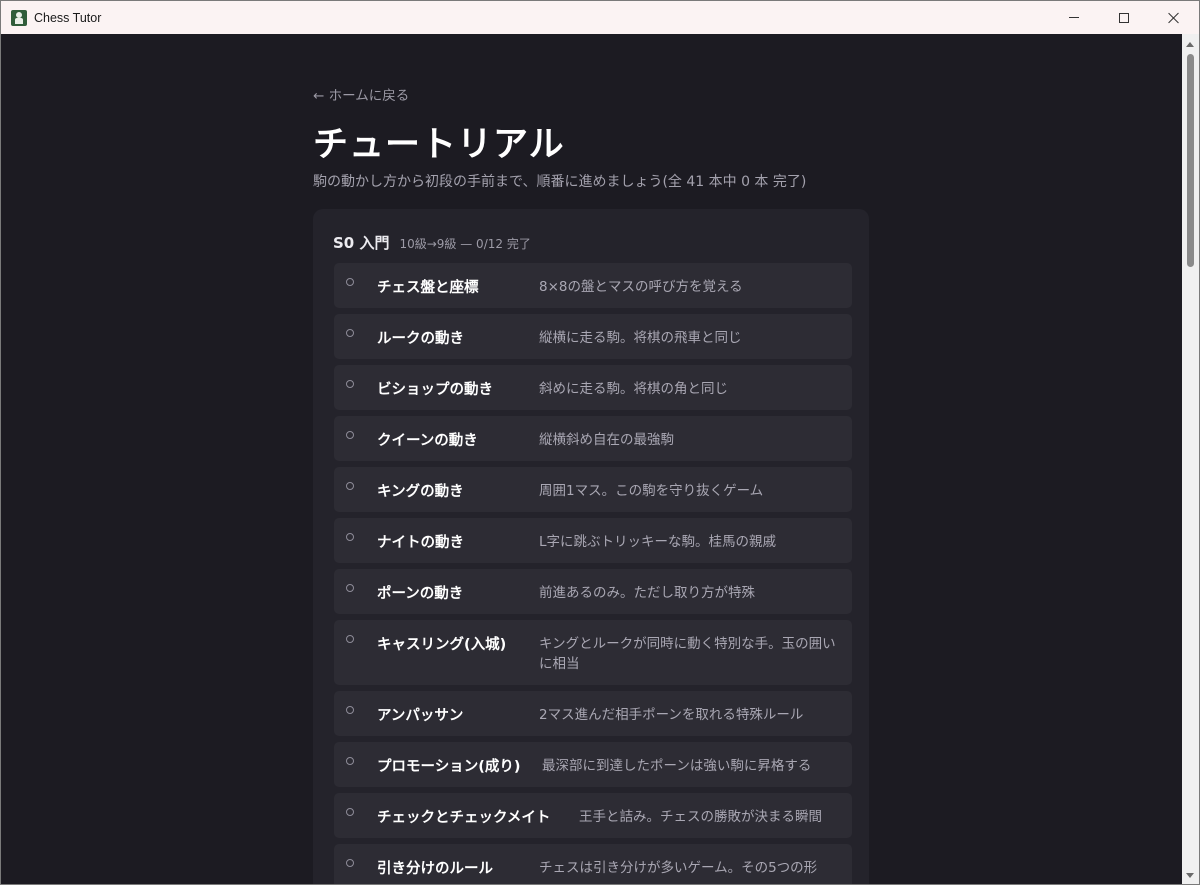 Image resolution: width=1200 pixels, height=885 pixels. What do you see at coordinates (1190, 459) in the screenshot?
I see `vertical-scrollbar` at bounding box center [1190, 459].